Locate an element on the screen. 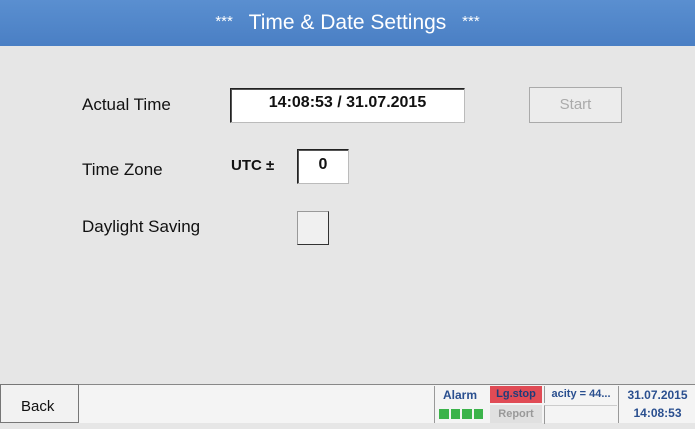  time-zone-label: Time Zone is located at coordinates (122, 169).